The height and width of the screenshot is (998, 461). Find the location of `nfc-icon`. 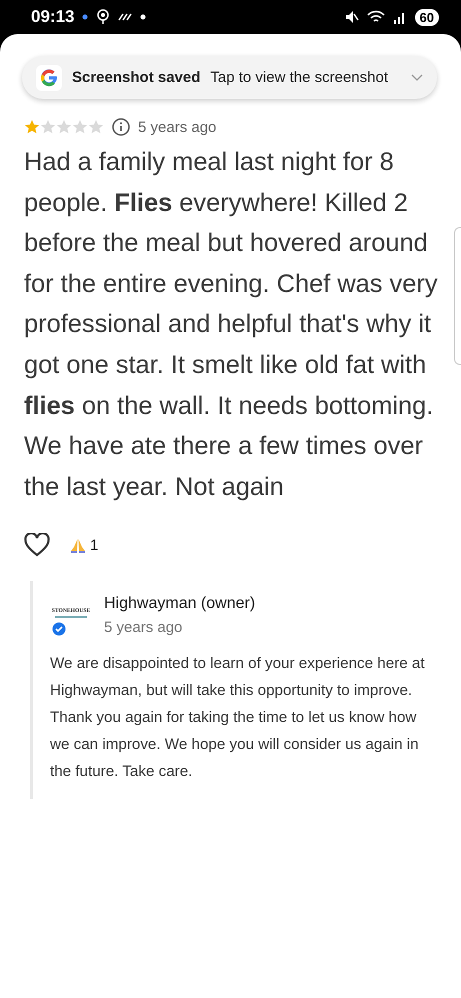

nfc-icon is located at coordinates (125, 17).